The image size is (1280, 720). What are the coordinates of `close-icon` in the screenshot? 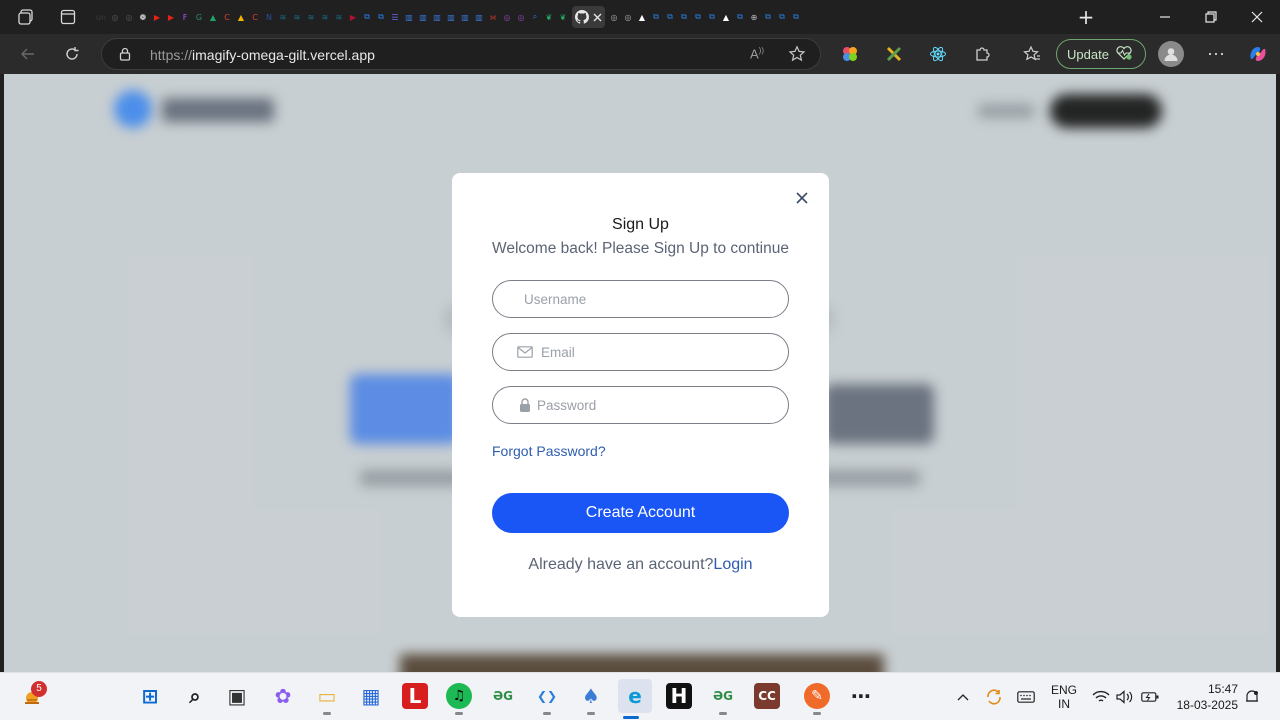 It's located at (802, 198).